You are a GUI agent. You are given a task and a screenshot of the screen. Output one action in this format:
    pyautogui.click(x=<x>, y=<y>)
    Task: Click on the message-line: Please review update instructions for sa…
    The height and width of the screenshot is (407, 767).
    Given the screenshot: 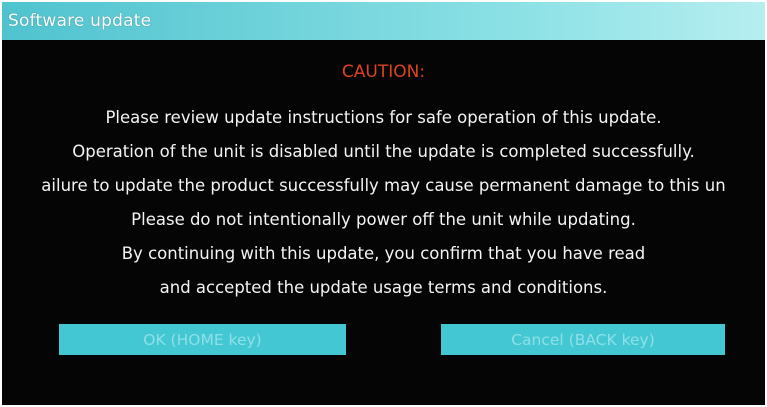 What is the action you would take?
    pyautogui.click(x=383, y=117)
    